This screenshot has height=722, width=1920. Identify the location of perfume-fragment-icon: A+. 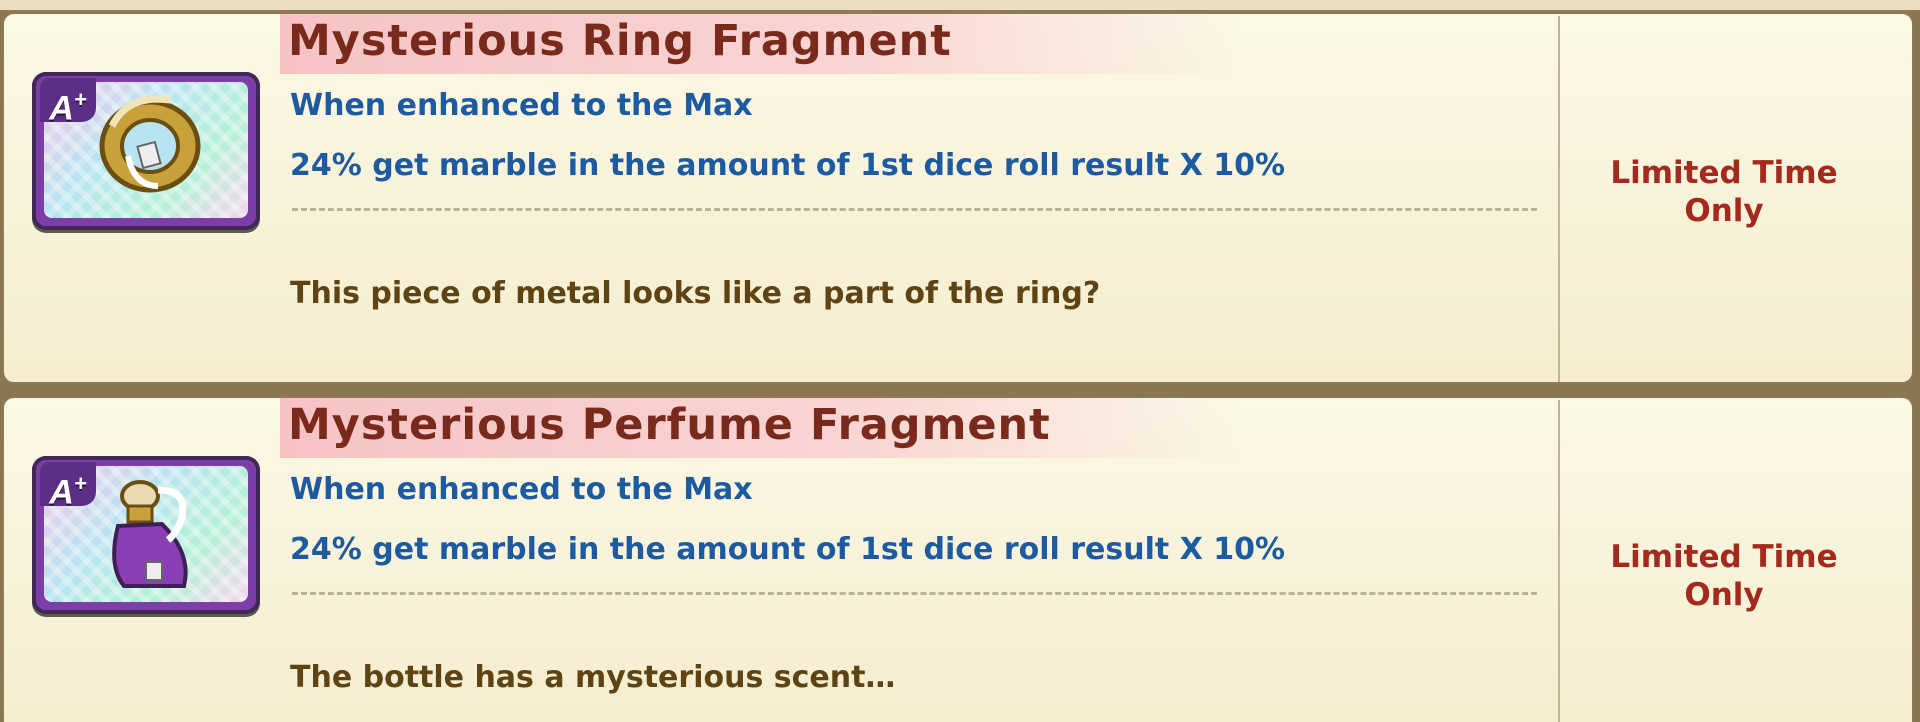
(146, 535).